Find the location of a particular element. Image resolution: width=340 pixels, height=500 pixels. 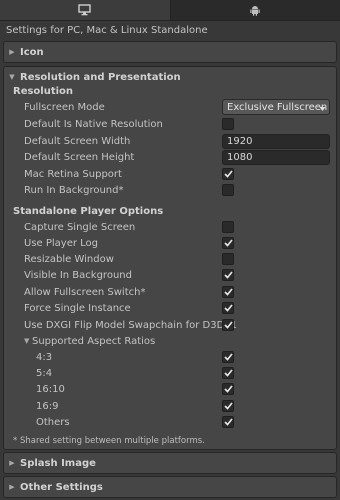

splash-section-label: Splash Image is located at coordinates (58, 463).